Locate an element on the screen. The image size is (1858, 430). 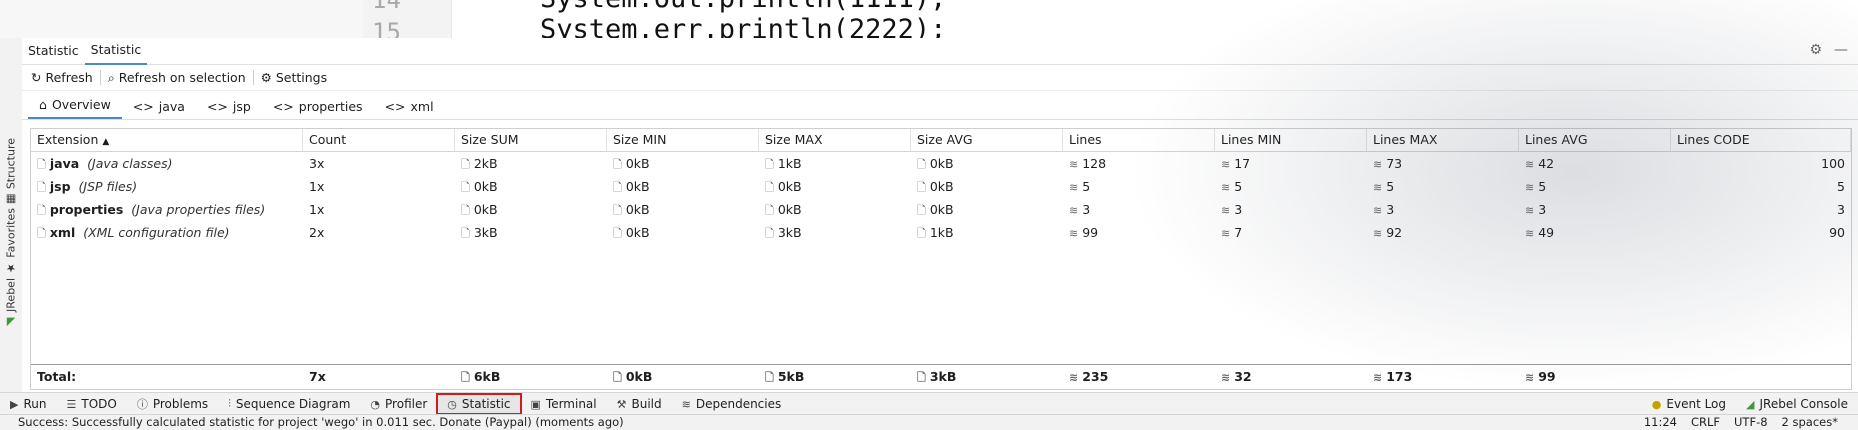
refresh-on-selection-button: ⌕ Refresh on selection is located at coordinates (177, 78).